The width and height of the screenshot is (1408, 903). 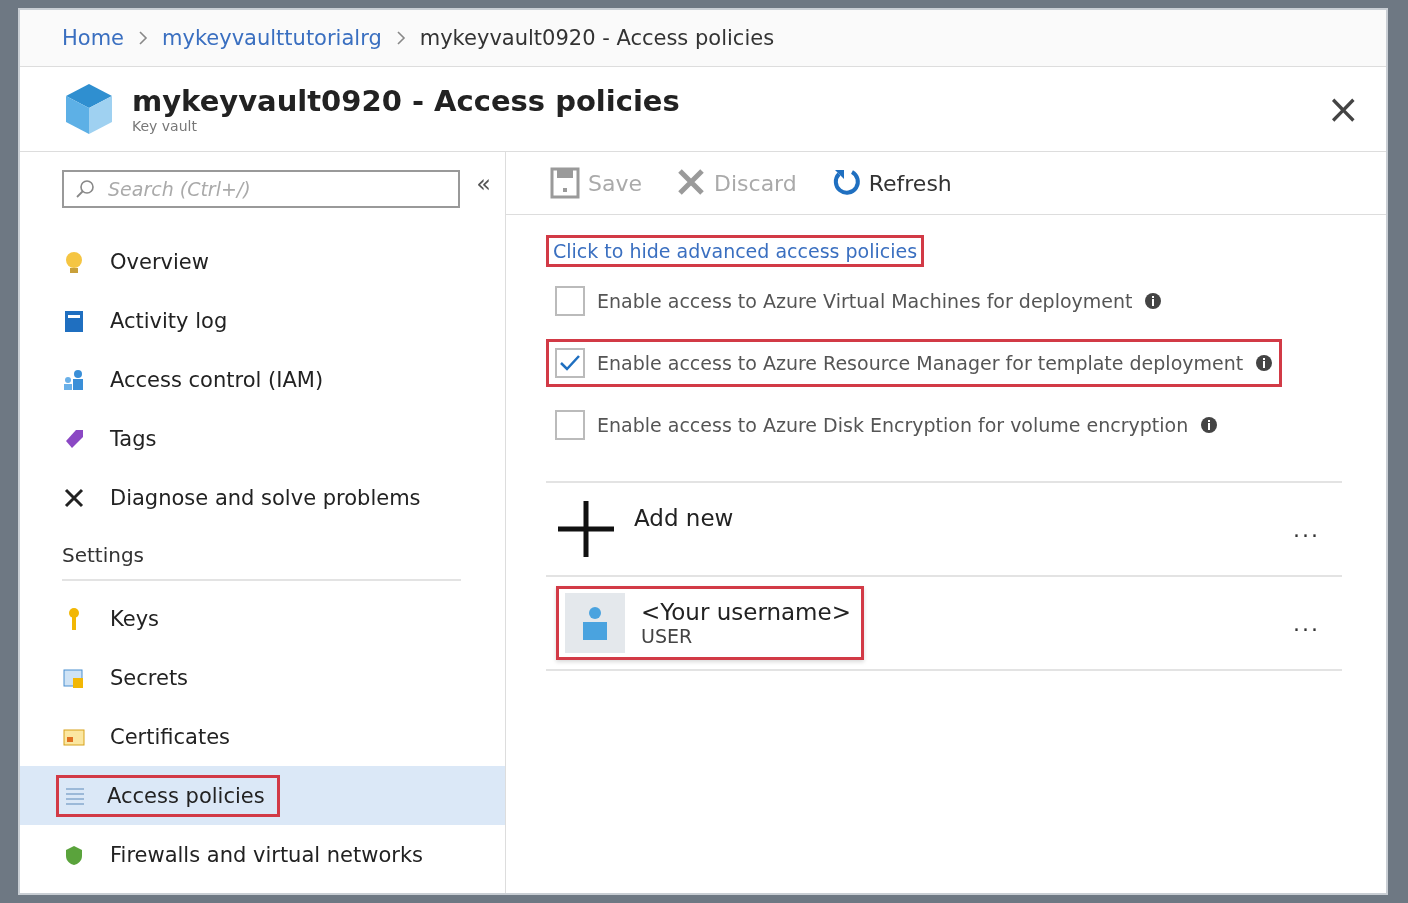 What do you see at coordinates (262, 795) in the screenshot?
I see `sidebar-item: Access policies` at bounding box center [262, 795].